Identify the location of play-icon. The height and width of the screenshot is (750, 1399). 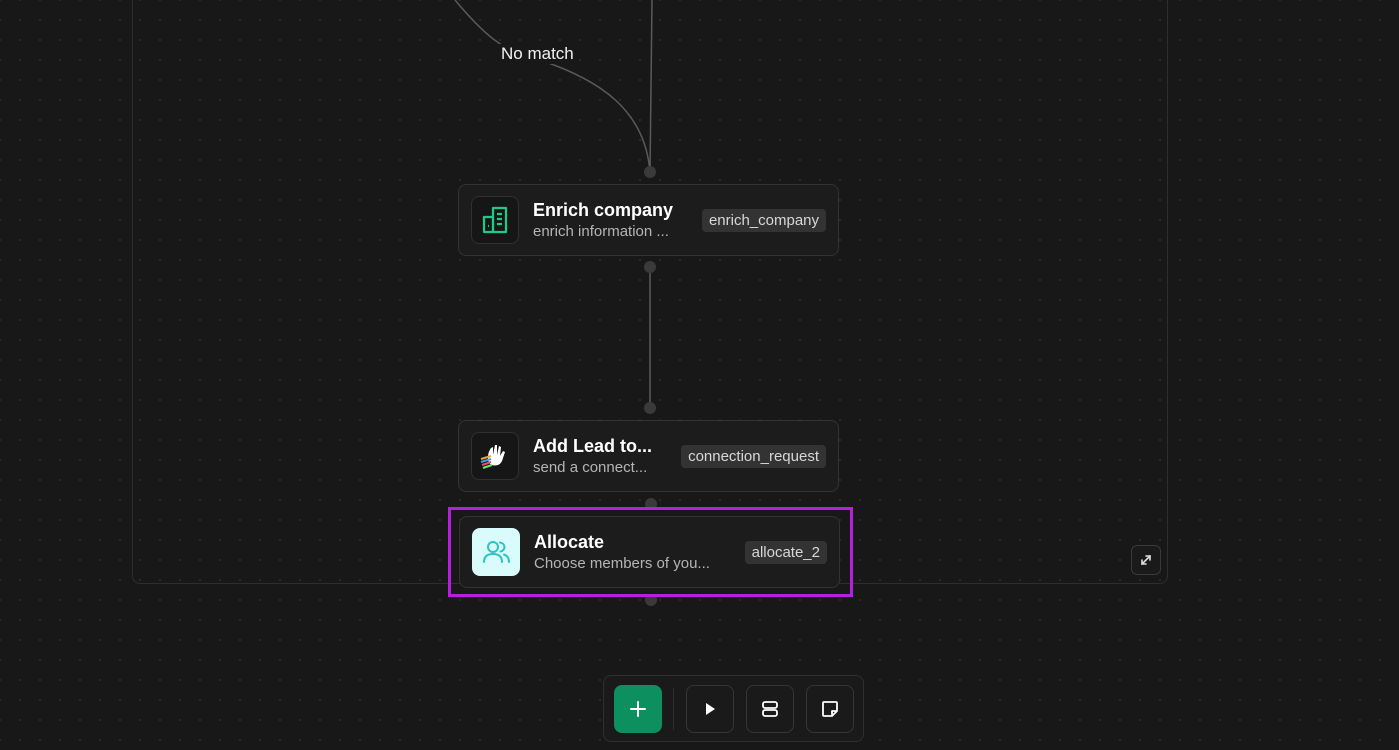
(710, 709).